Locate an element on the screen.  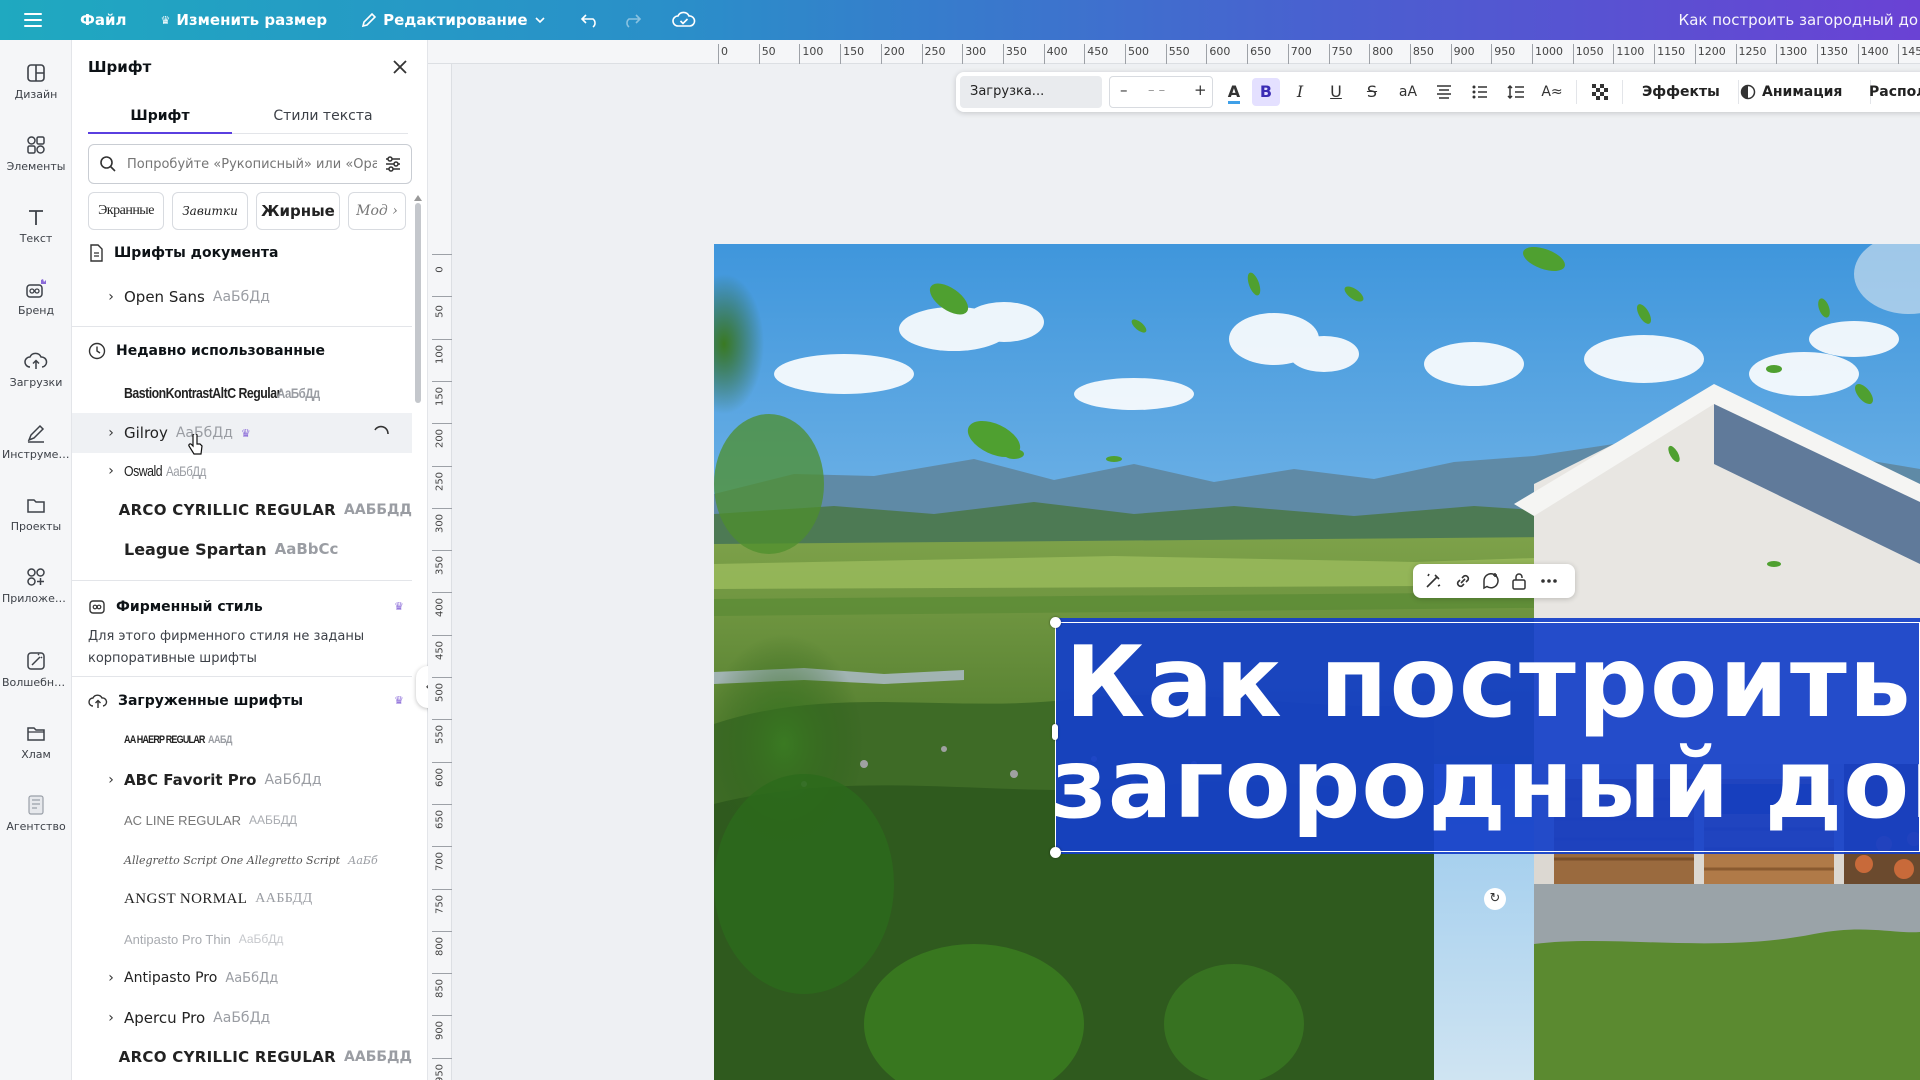
comment-add-icon is located at coordinates (1491, 581).